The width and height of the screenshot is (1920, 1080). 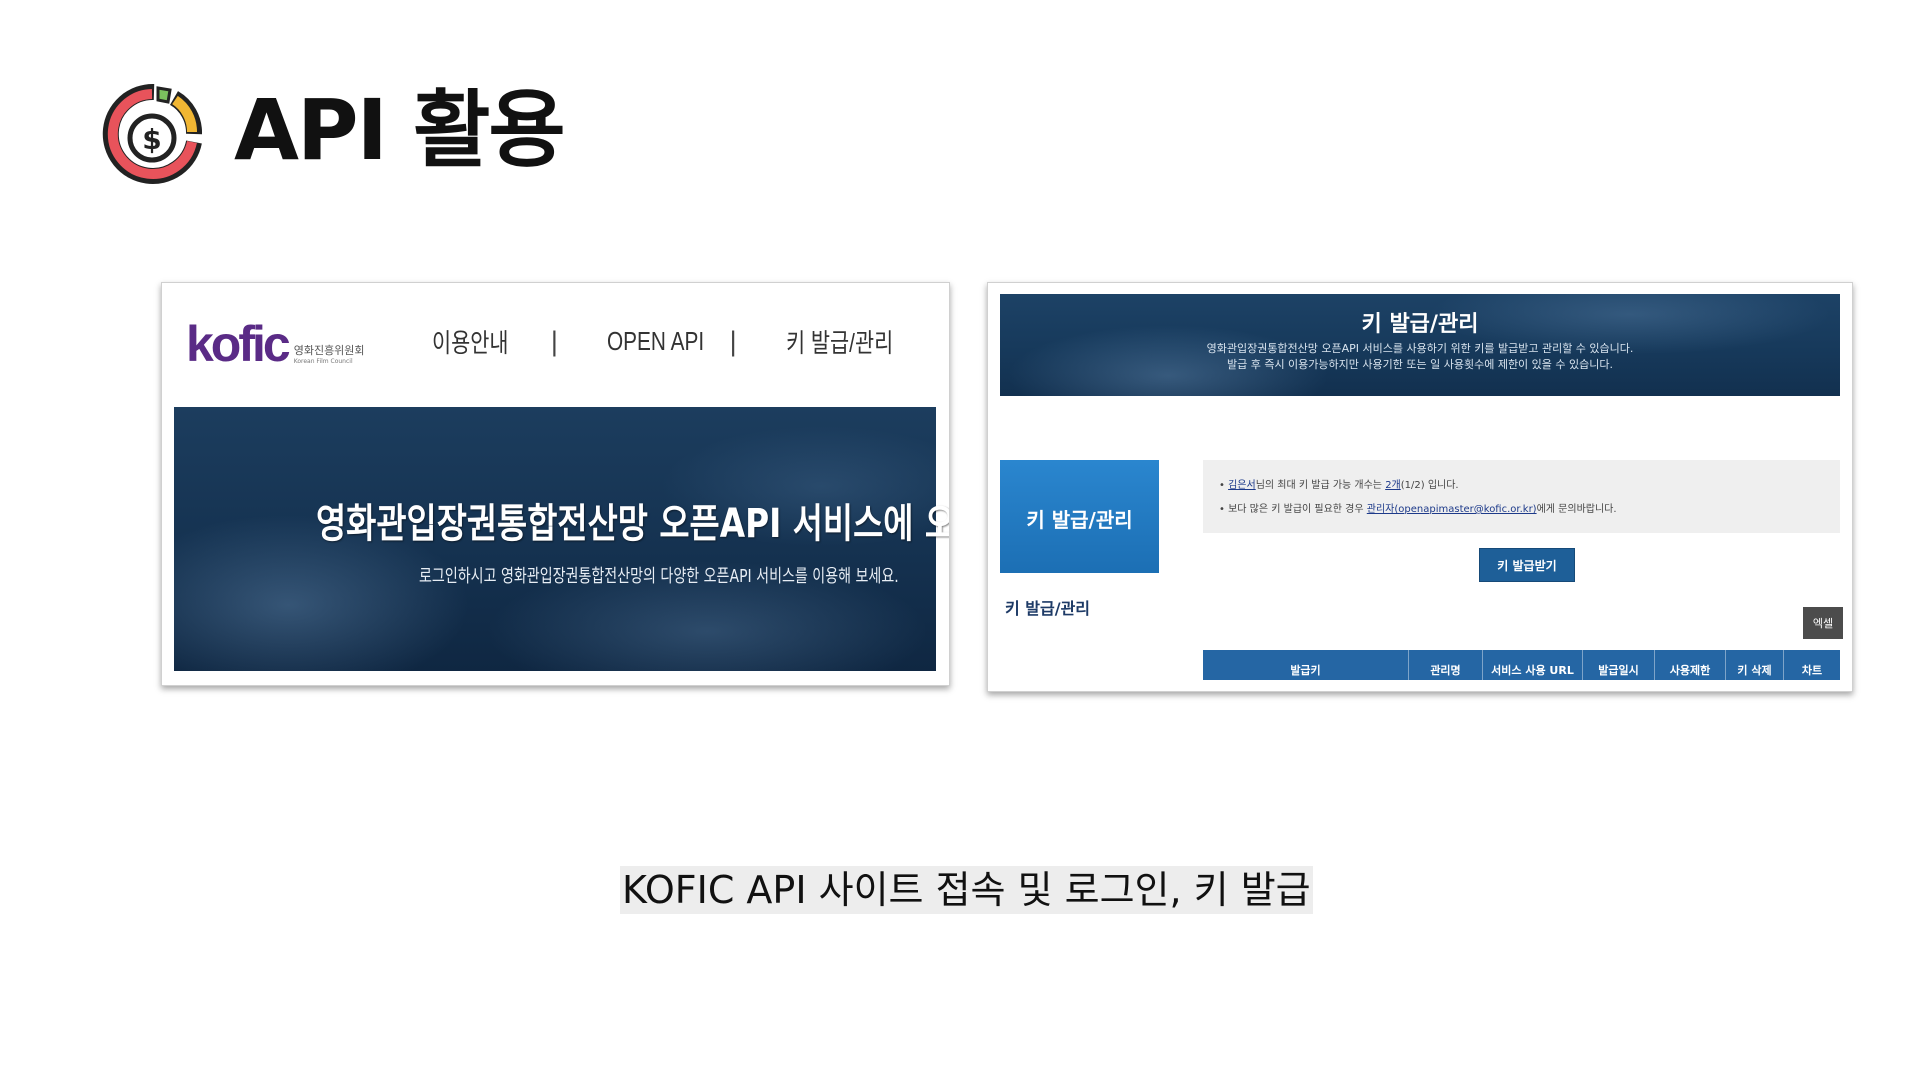 I want to click on nav-usage-guide: 이용안내, so click(x=470, y=341).